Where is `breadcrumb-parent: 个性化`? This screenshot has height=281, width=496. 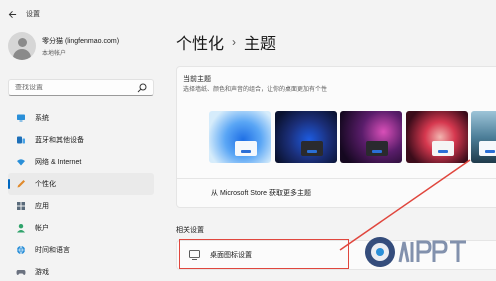
breadcrumb-parent: 个性化 is located at coordinates (200, 42).